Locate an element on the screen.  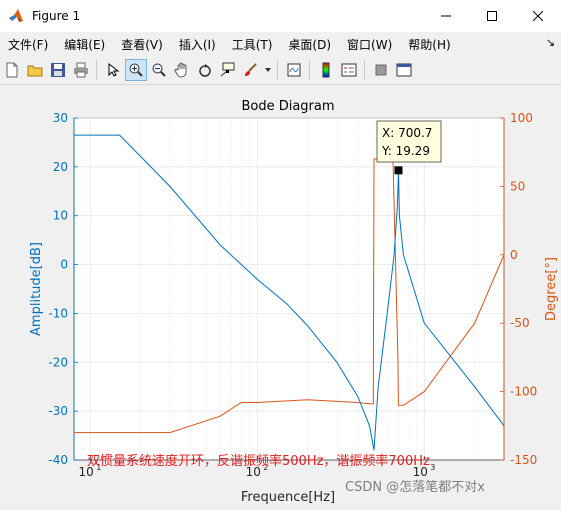
menu-window: 窗口(W) is located at coordinates (369, 44).